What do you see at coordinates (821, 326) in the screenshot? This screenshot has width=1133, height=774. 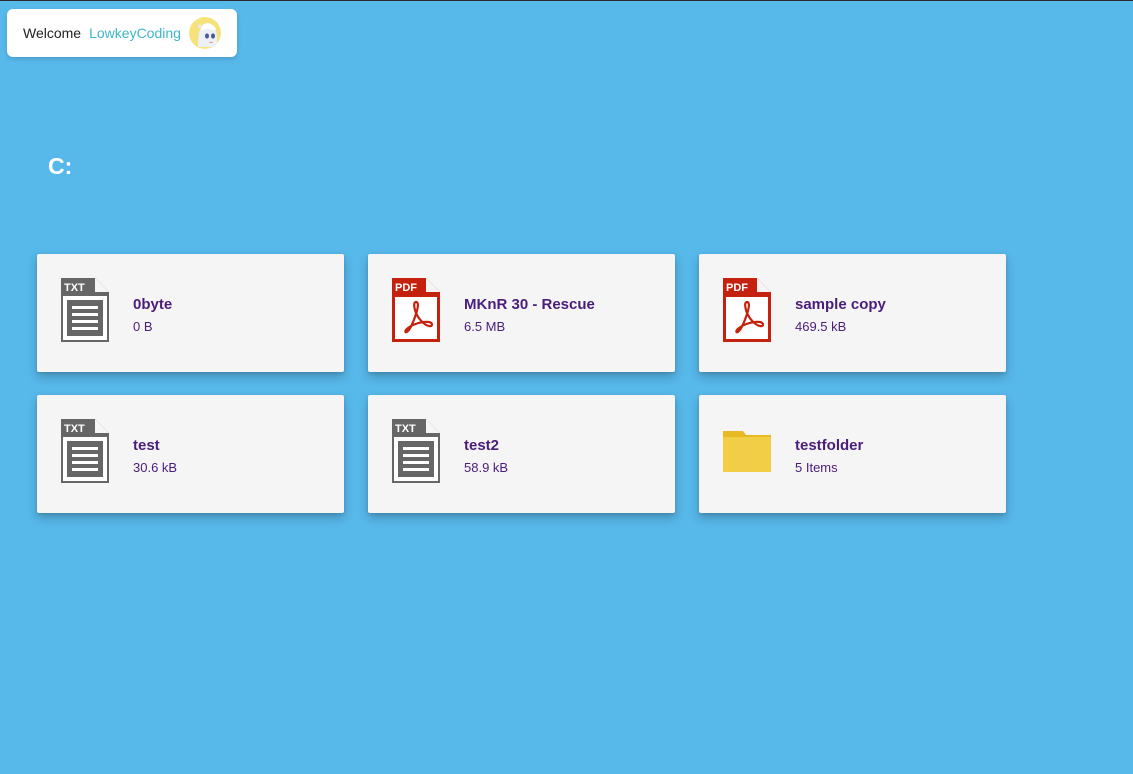 I see `file-size: 469.5 kB` at bounding box center [821, 326].